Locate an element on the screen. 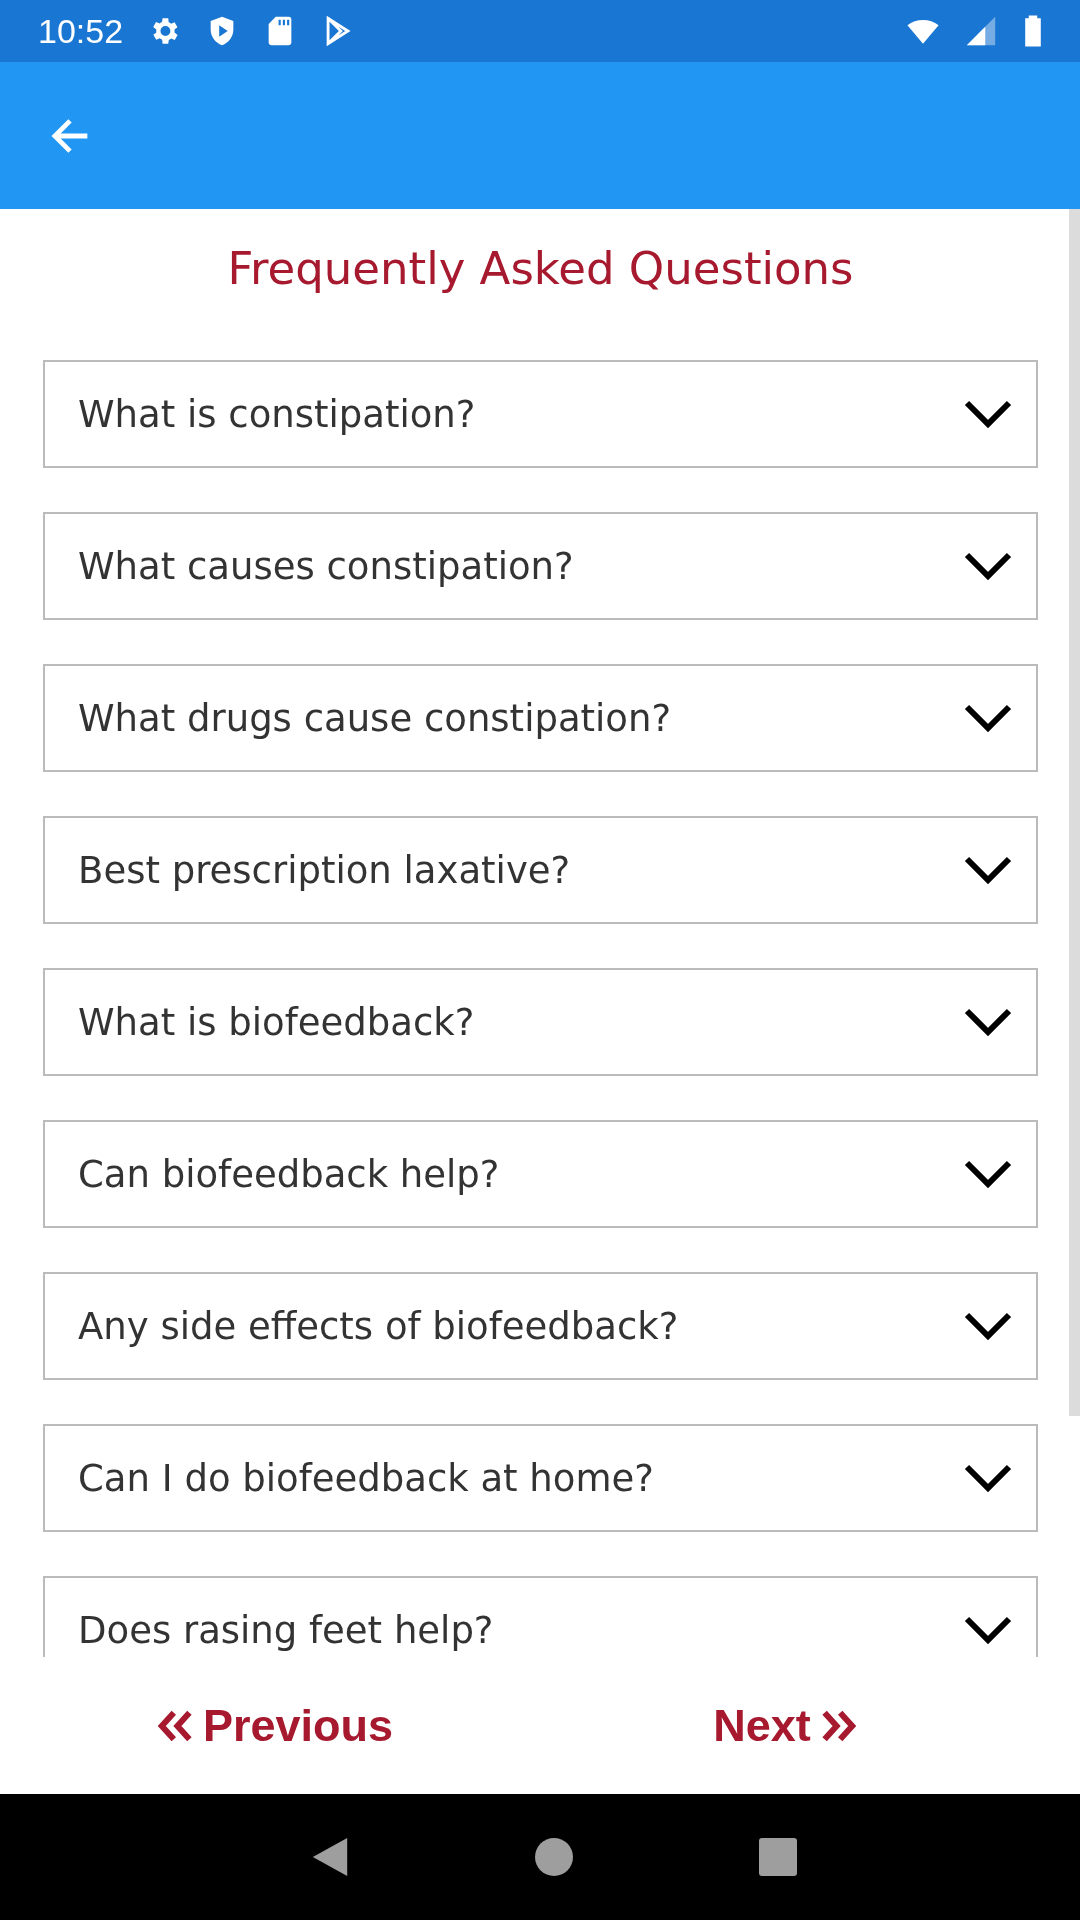 The width and height of the screenshot is (1080, 1920). question-text: Can biofeedback help? is located at coordinates (289, 1174).